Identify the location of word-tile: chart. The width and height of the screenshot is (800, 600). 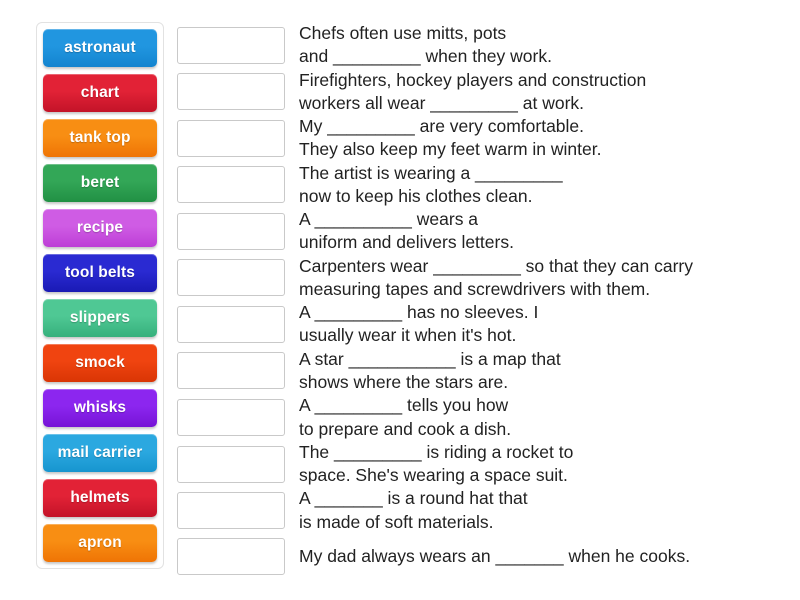
(100, 93).